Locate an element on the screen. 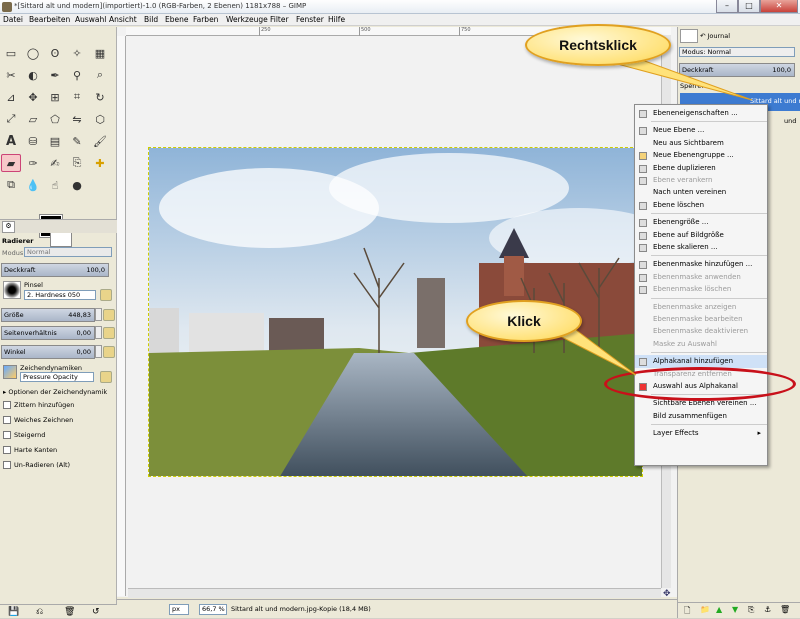  perspective-clone-icon: ⧉ is located at coordinates (11, 185).